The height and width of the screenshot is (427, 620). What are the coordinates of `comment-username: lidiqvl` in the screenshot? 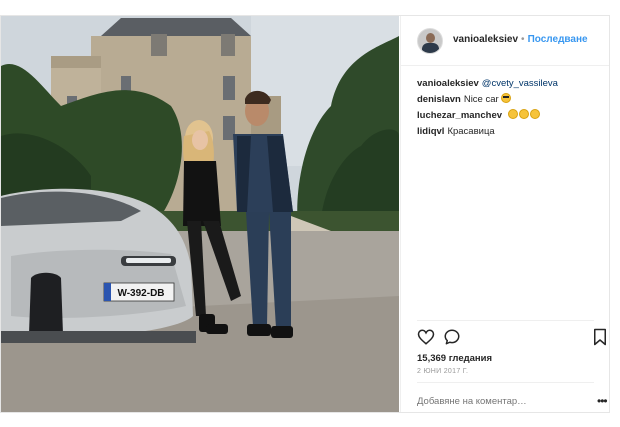 It's located at (430, 131).